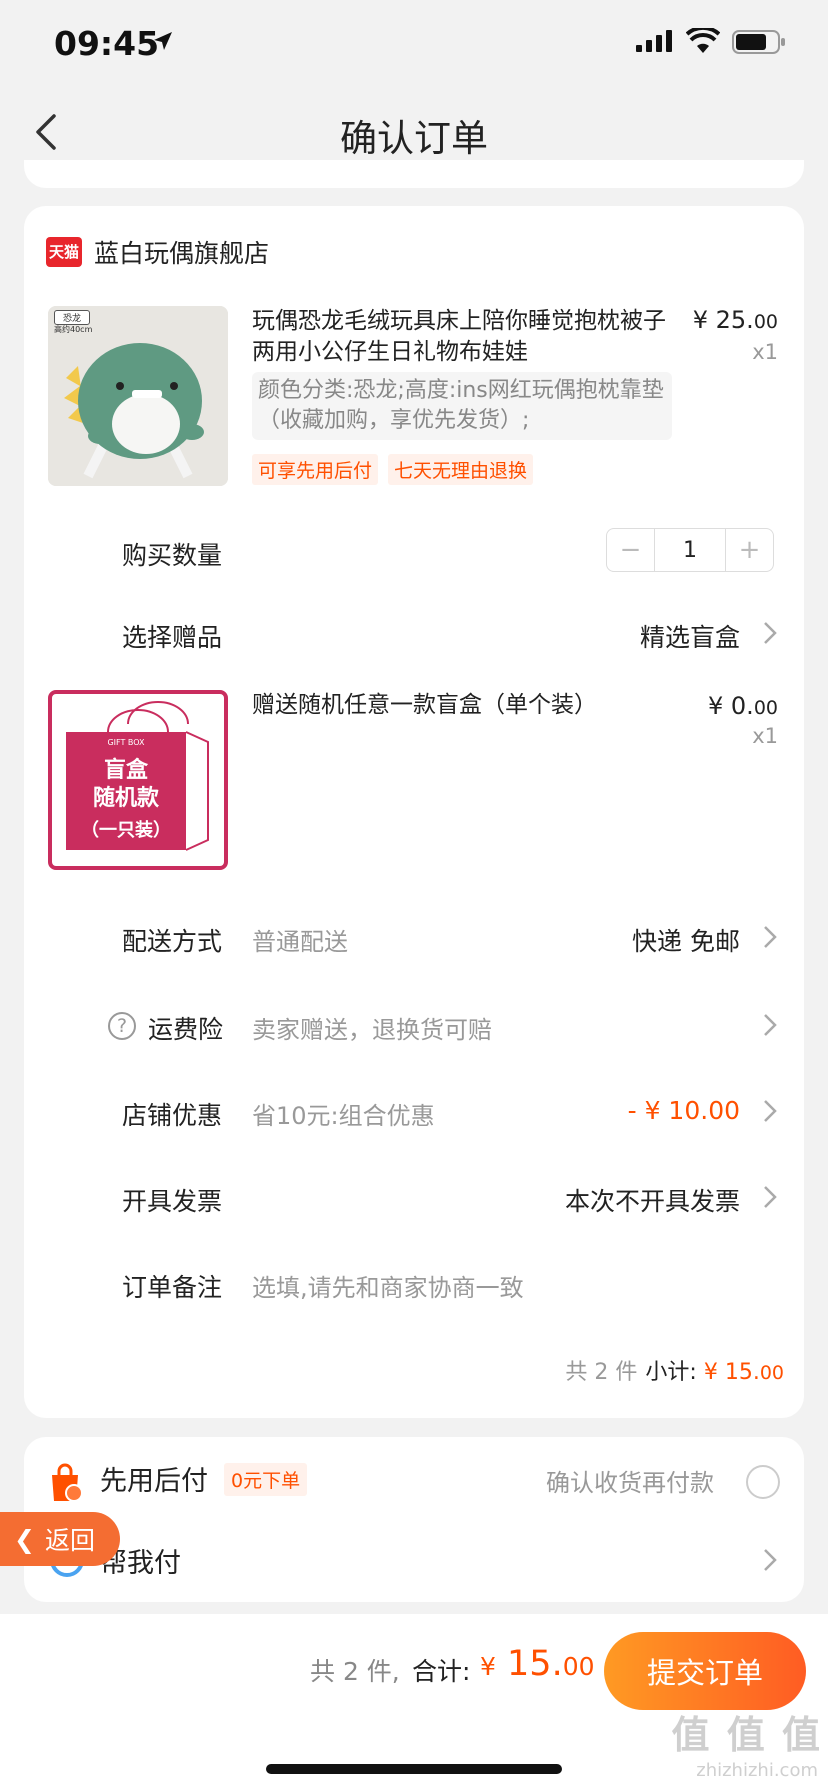 This screenshot has height=1792, width=828. What do you see at coordinates (182, 253) in the screenshot?
I see `shop-name: 蓝白玩偶旗舰店` at bounding box center [182, 253].